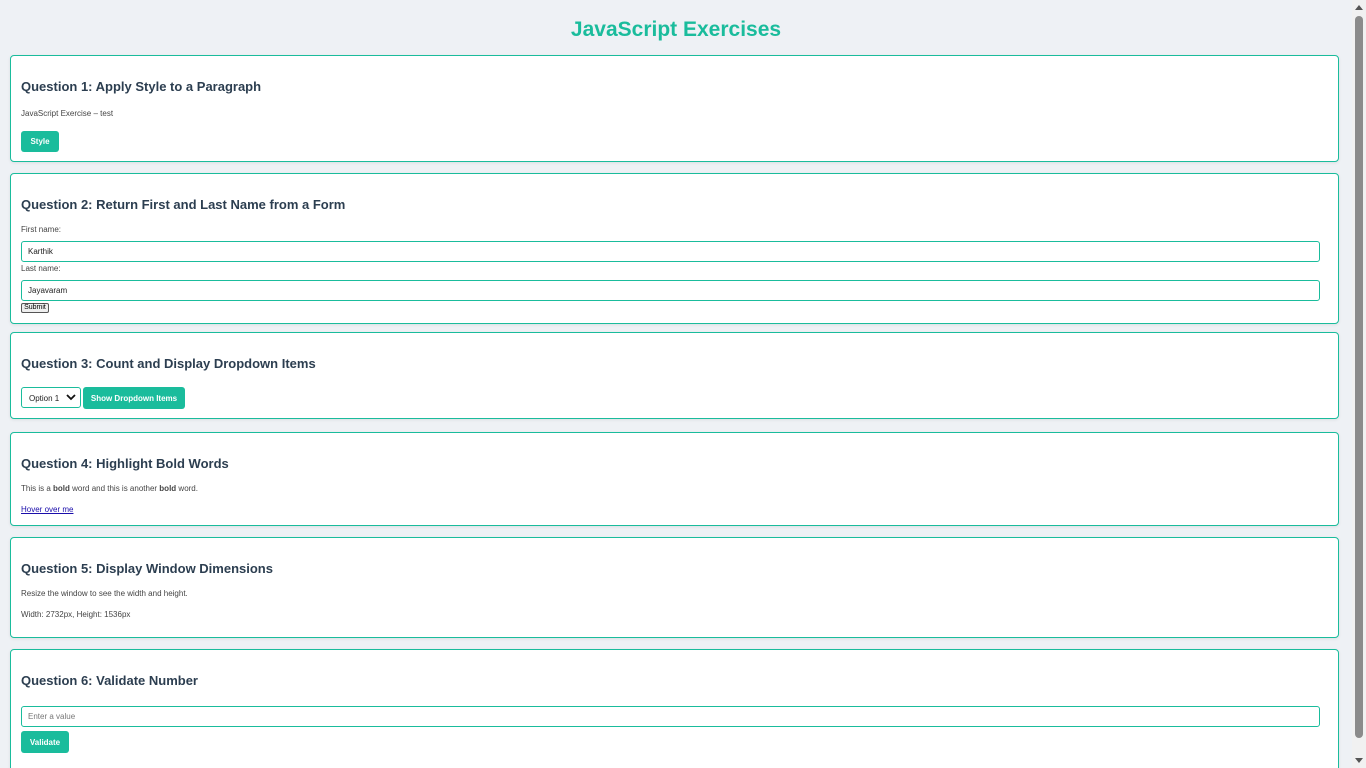 The width and height of the screenshot is (1366, 768). I want to click on styled-paragraph: JavaScript Exercise – test, so click(67, 113).